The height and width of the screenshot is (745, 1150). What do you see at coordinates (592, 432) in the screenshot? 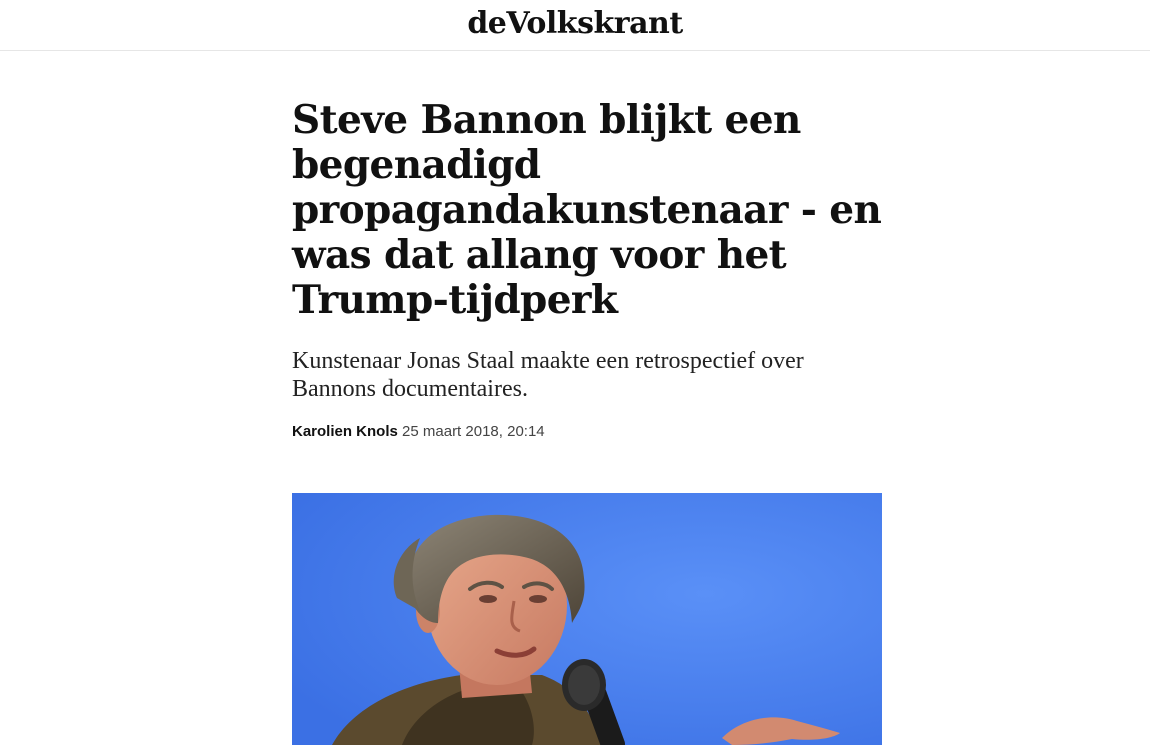
I see `byline: Karolien Knols 25 maart 2018, 20:14` at bounding box center [592, 432].